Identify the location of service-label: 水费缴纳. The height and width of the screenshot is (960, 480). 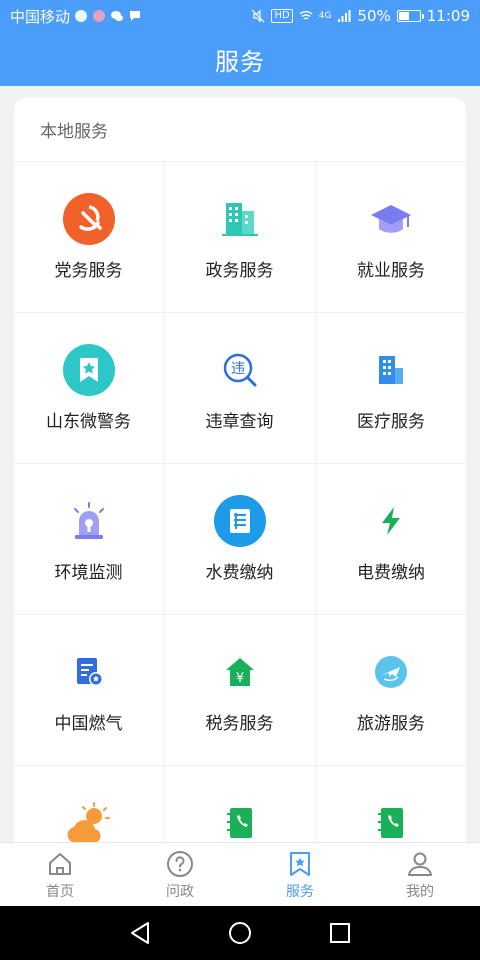
(239, 573).